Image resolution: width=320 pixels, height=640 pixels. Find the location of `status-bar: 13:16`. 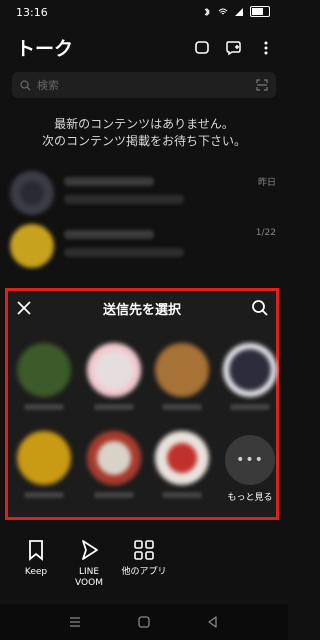

status-bar: 13:16 is located at coordinates (144, 14).